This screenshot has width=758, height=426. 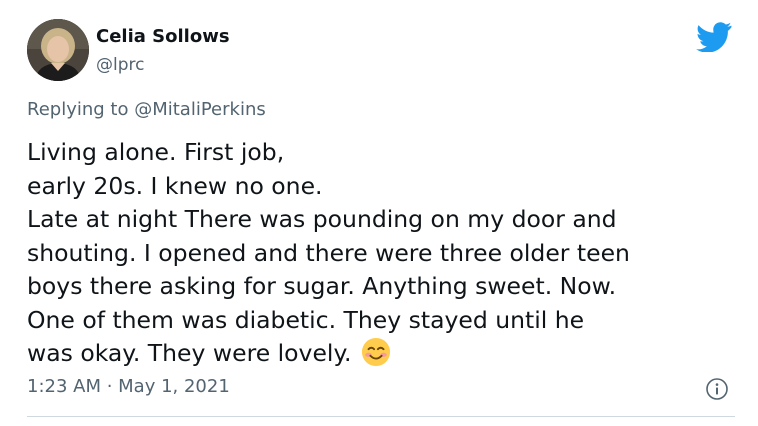 I want to click on avatar-photo, so click(x=58, y=50).